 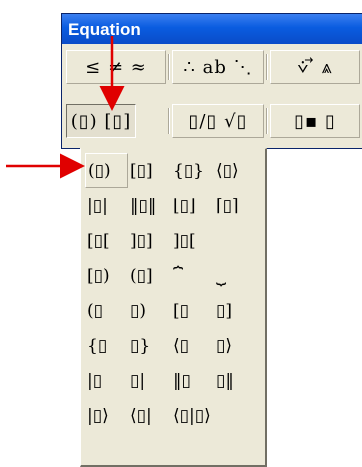 What do you see at coordinates (65, 107) in the screenshot?
I see `annotation-arrows` at bounding box center [65, 107].